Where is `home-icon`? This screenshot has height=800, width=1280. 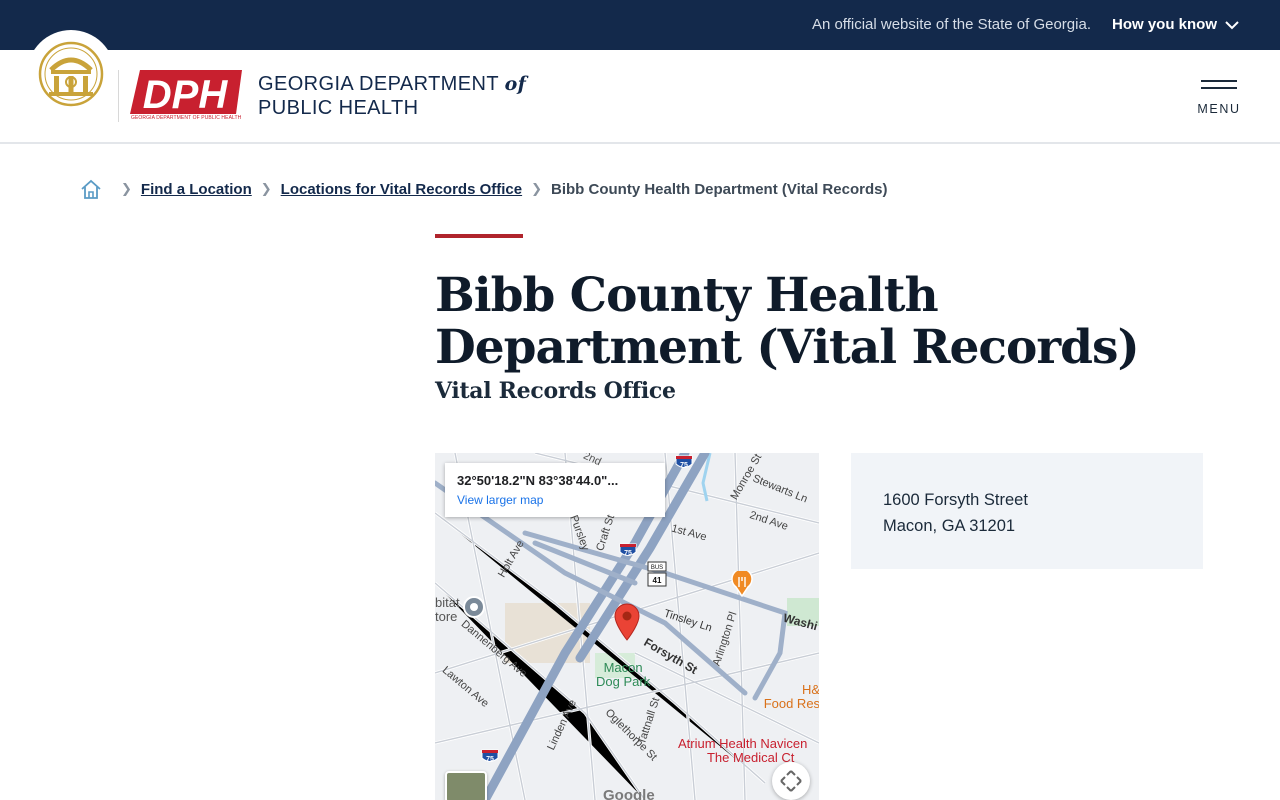 home-icon is located at coordinates (91, 189).